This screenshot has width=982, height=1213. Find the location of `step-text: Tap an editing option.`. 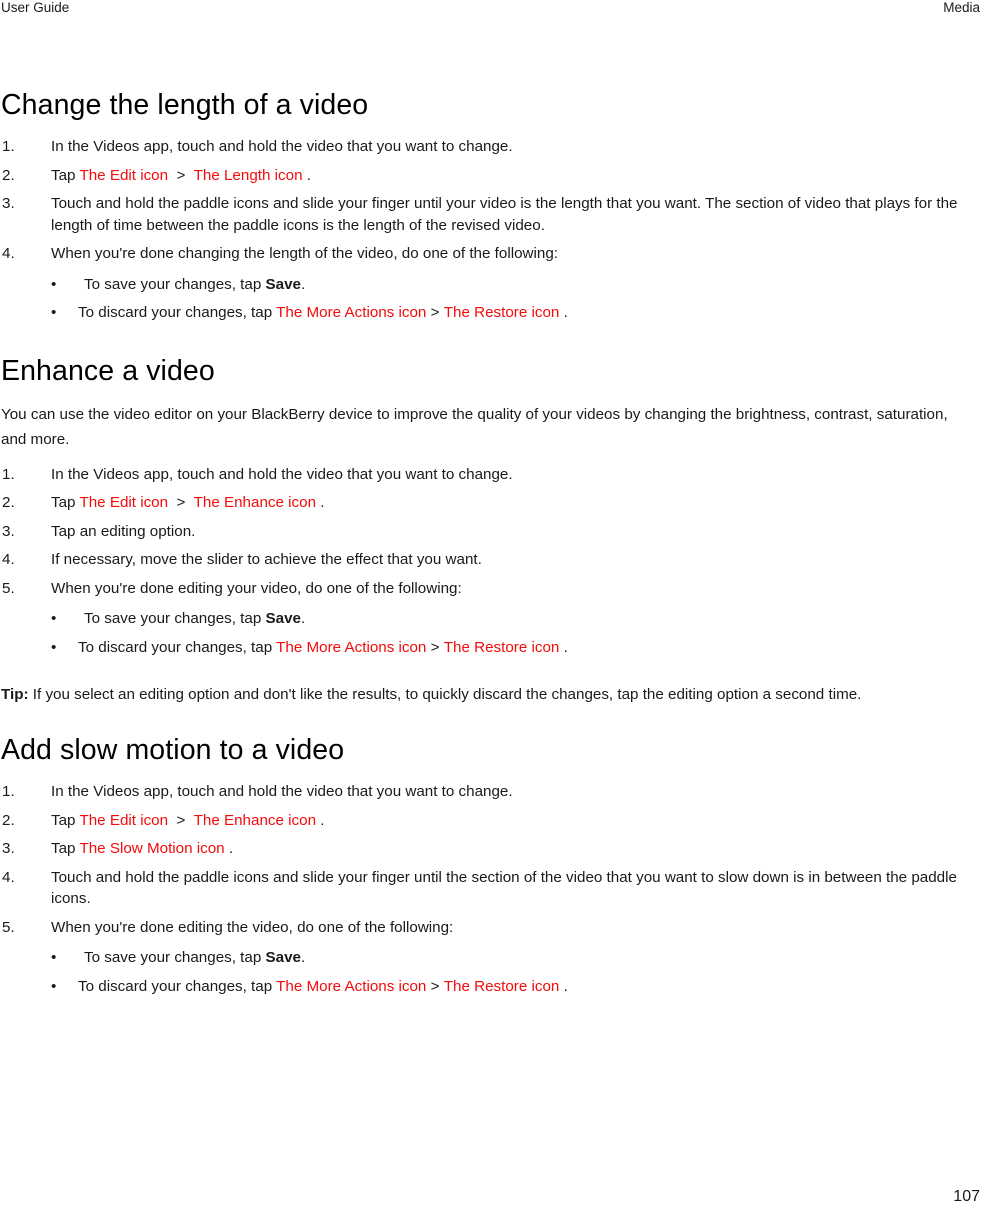

step-text: Tap an editing option. is located at coordinates (123, 531).